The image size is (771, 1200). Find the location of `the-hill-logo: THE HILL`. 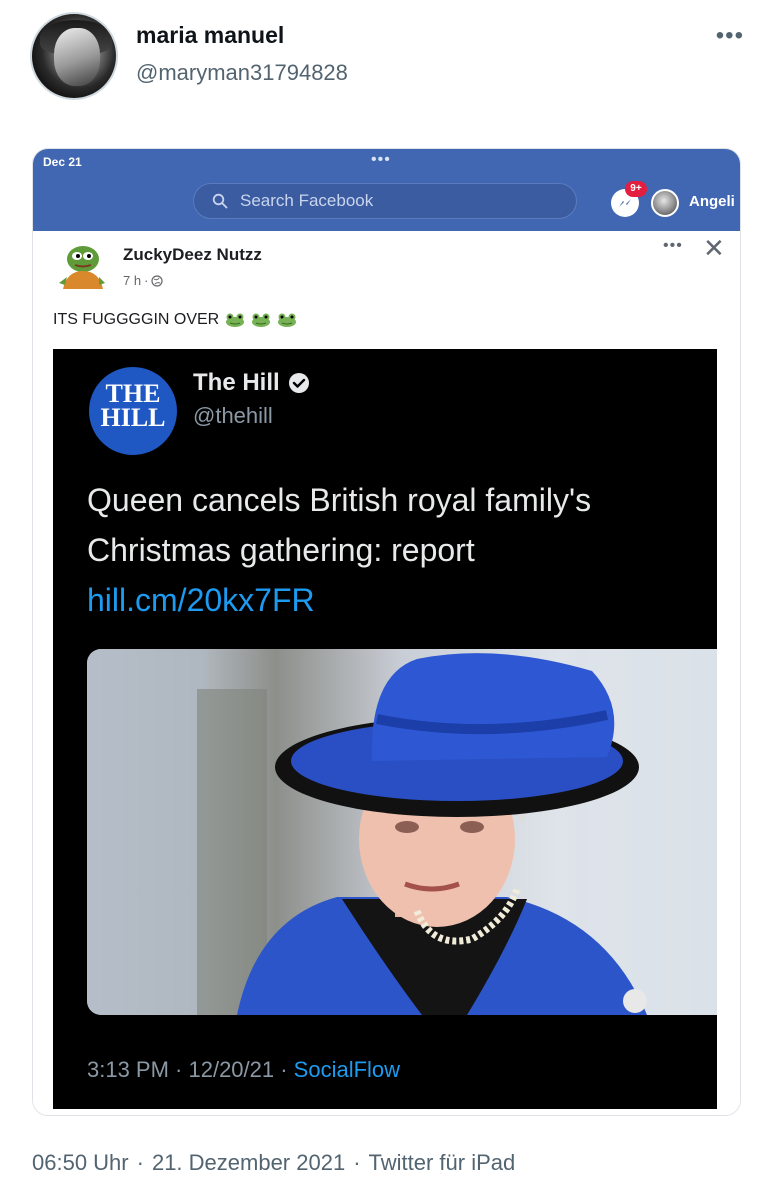

the-hill-logo: THE HILL is located at coordinates (133, 411).